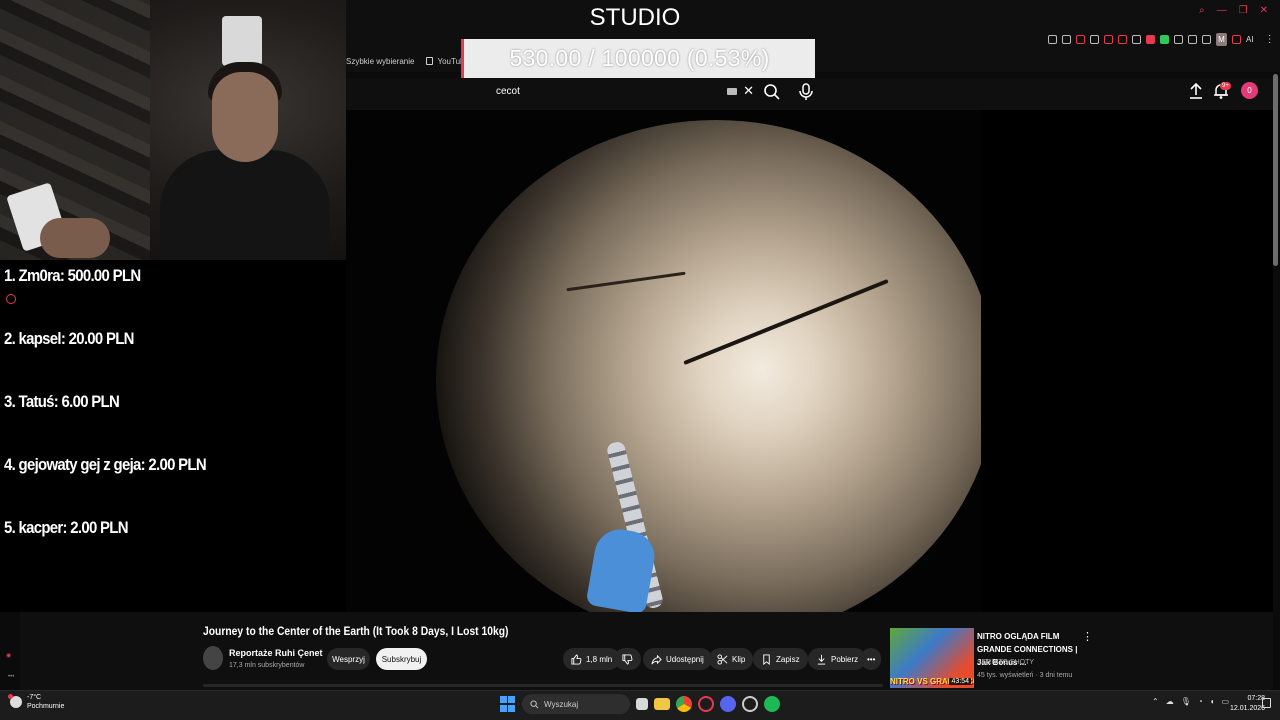 The image size is (1280, 720). I want to click on chrome-icon, so click(684, 704).